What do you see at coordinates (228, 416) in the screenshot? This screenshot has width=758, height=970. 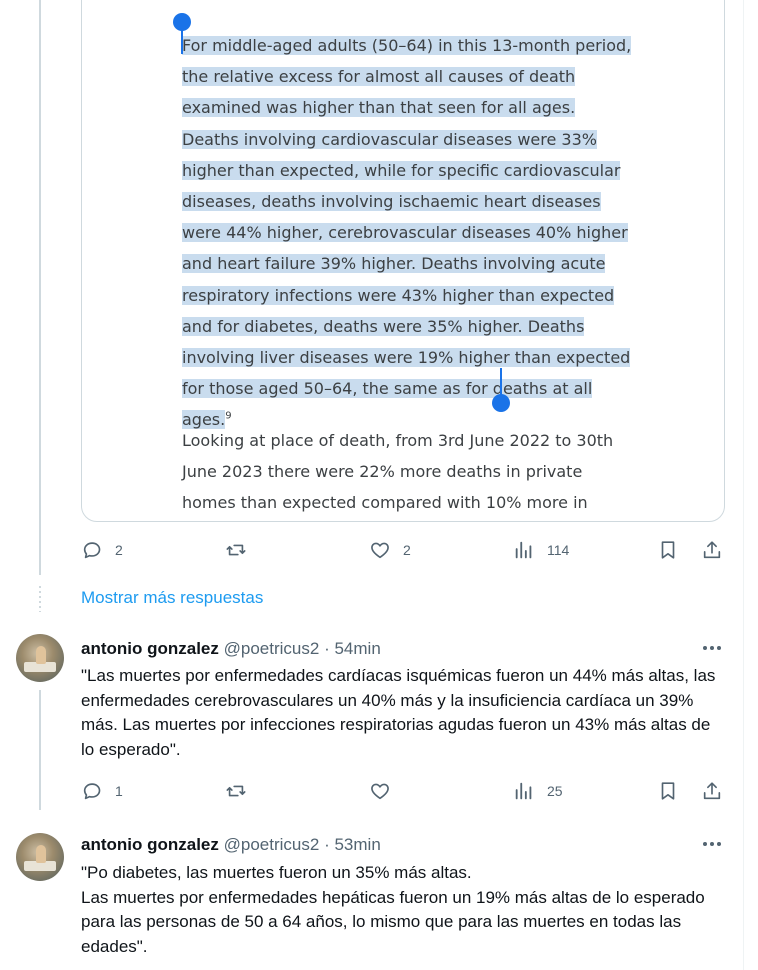 I see `footnote-ref: 9` at bounding box center [228, 416].